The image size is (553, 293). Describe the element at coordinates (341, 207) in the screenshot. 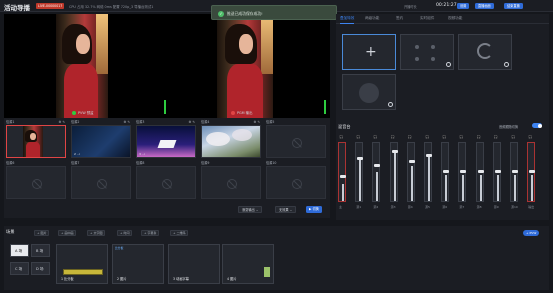

I see `channel-label: 主` at that location.